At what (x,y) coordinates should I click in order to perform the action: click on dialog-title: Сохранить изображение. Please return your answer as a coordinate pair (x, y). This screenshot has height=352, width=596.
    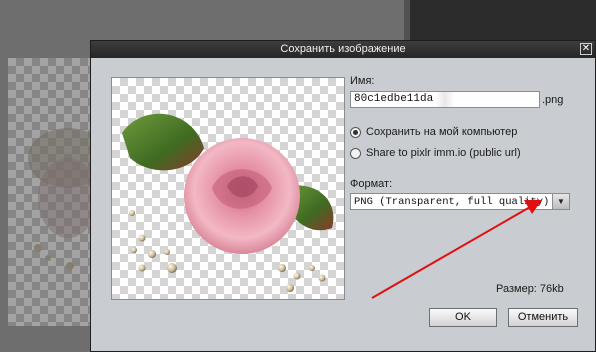
    Looking at the image, I should click on (343, 49).